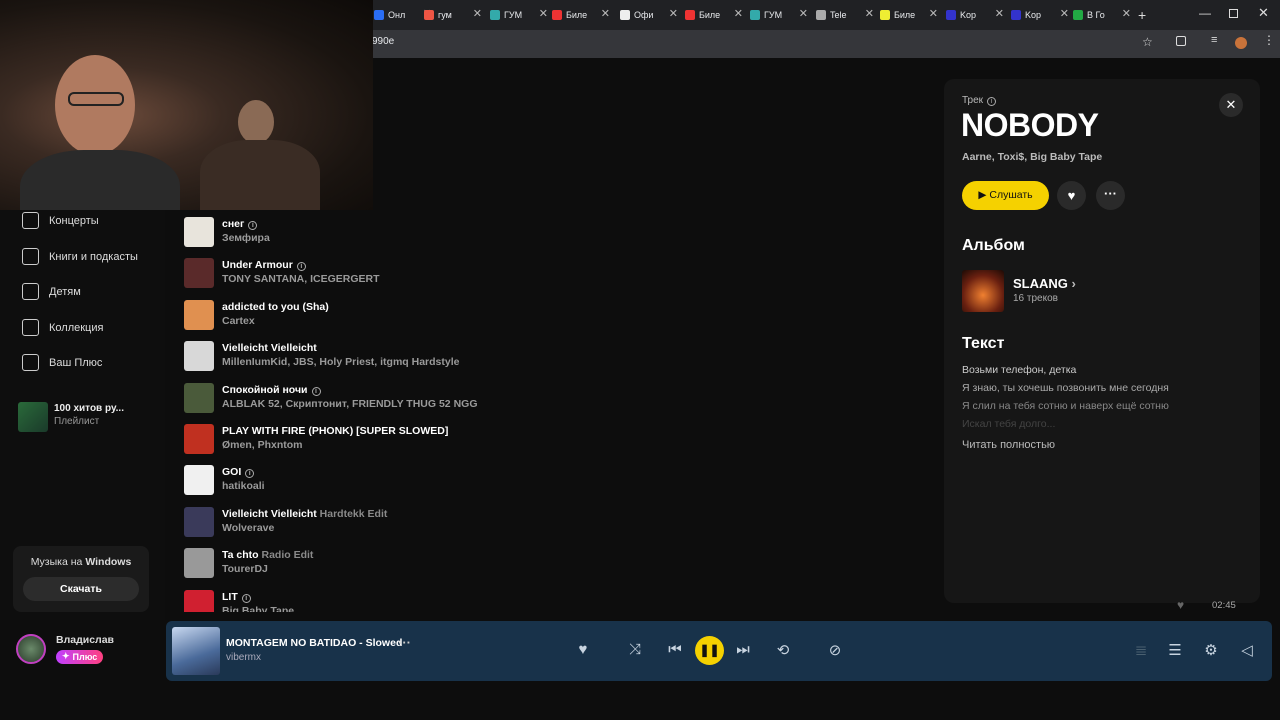 This screenshot has height=720, width=1280. Describe the element at coordinates (1233, 13) in the screenshot. I see `maximize-icon` at that location.